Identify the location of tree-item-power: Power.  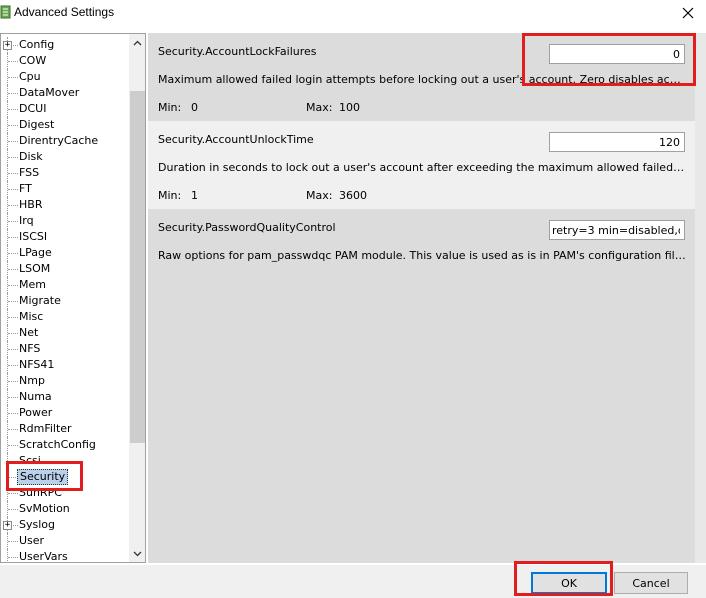
(65, 413).